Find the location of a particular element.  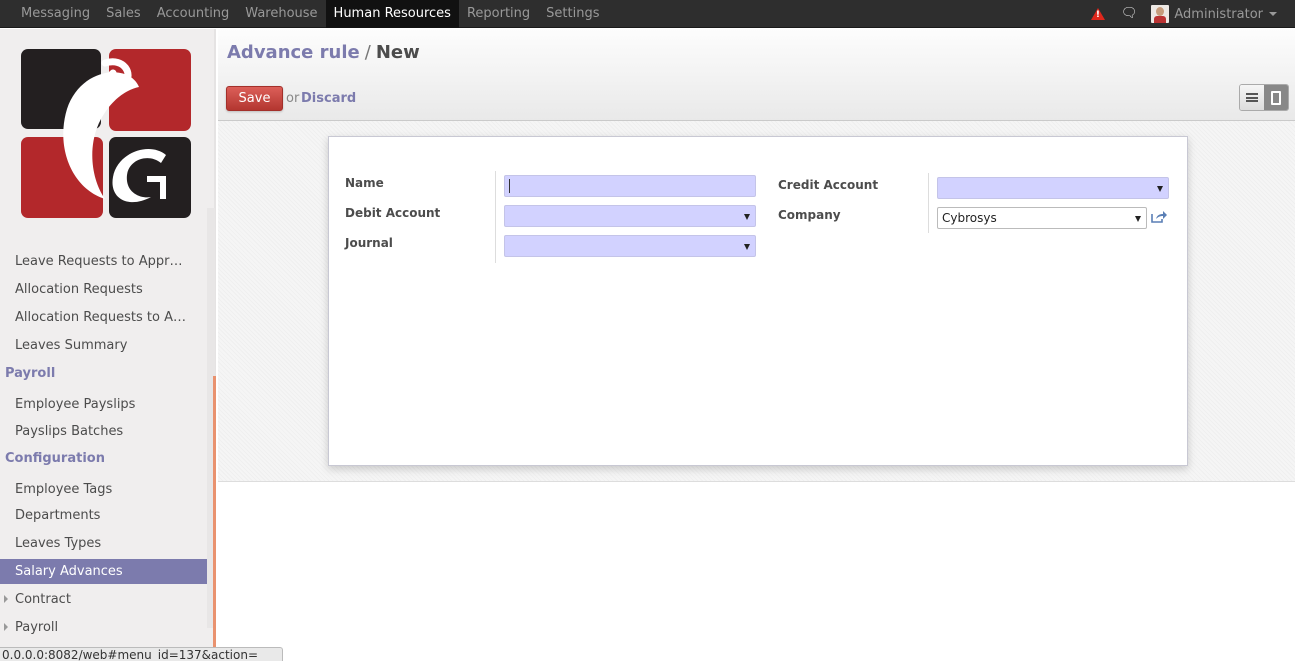

name-label: Name is located at coordinates (364, 183).